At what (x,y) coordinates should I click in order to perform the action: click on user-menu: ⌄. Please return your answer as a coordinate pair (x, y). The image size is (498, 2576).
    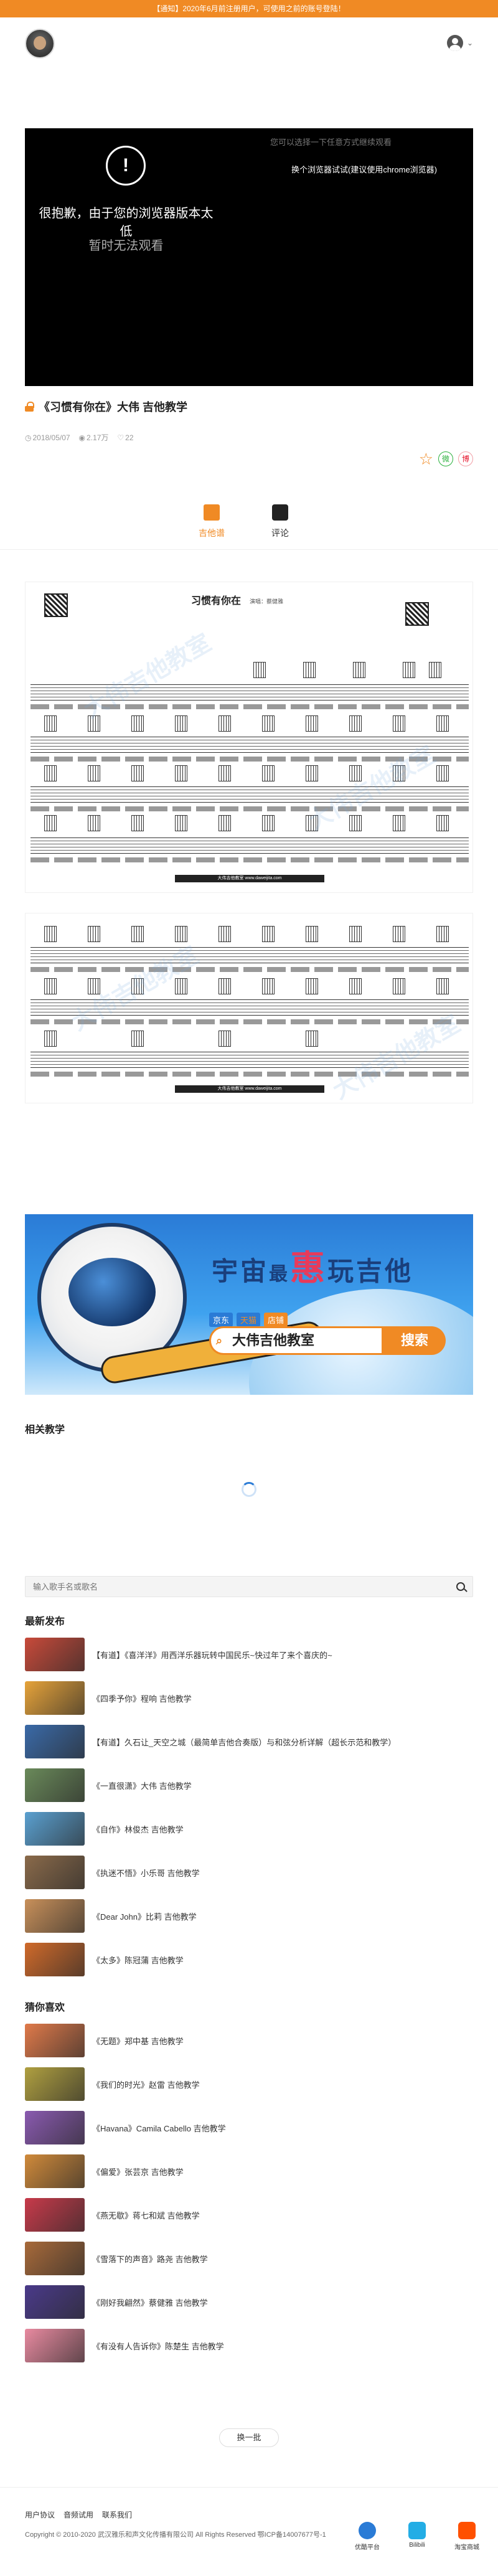
    Looking at the image, I should click on (459, 43).